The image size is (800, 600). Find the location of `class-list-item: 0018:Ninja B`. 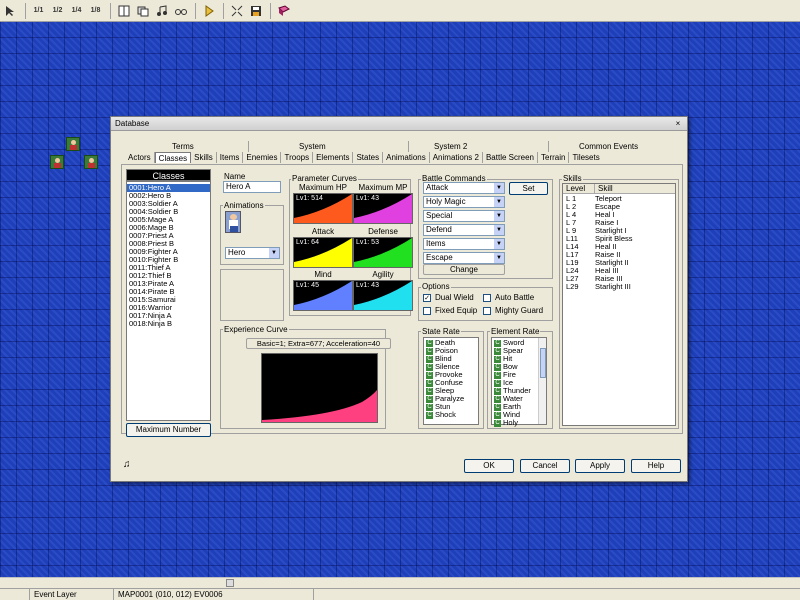

class-list-item: 0018:Ninja B is located at coordinates (168, 324).